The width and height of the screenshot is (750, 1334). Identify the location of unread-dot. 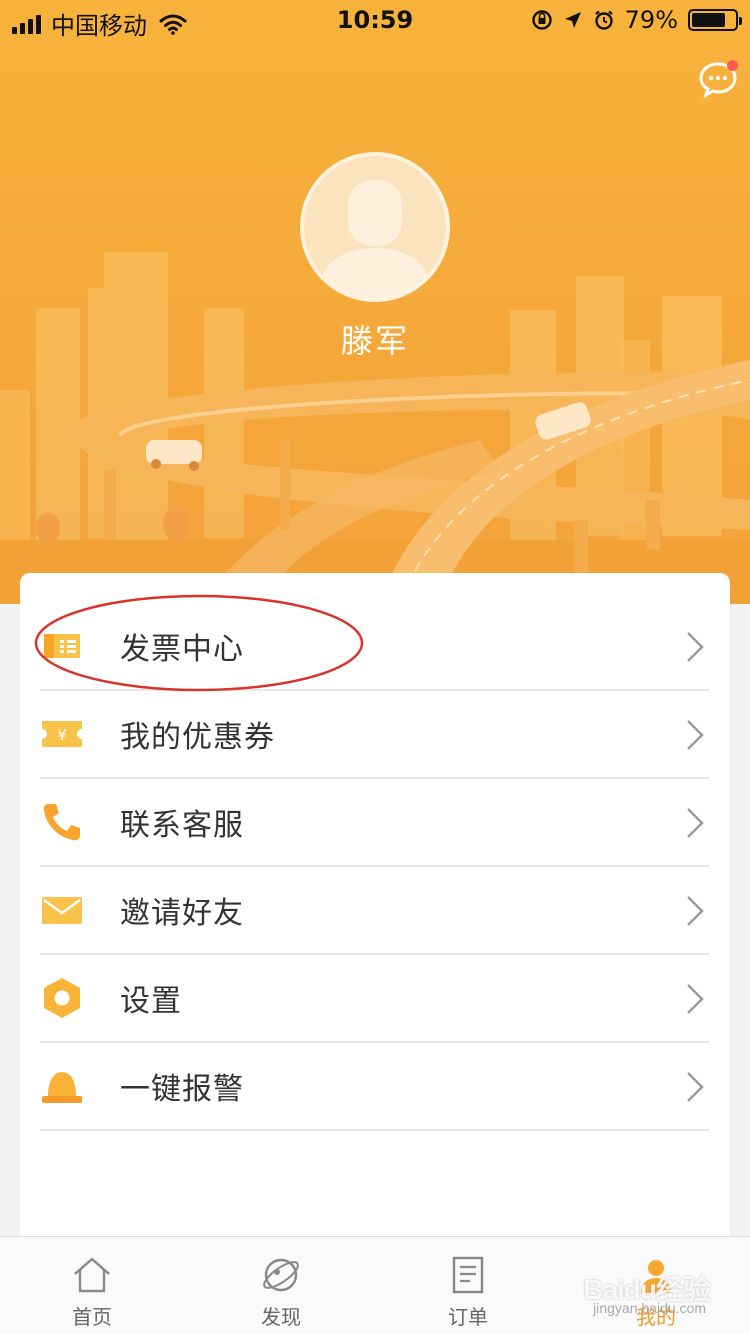
(732, 65).